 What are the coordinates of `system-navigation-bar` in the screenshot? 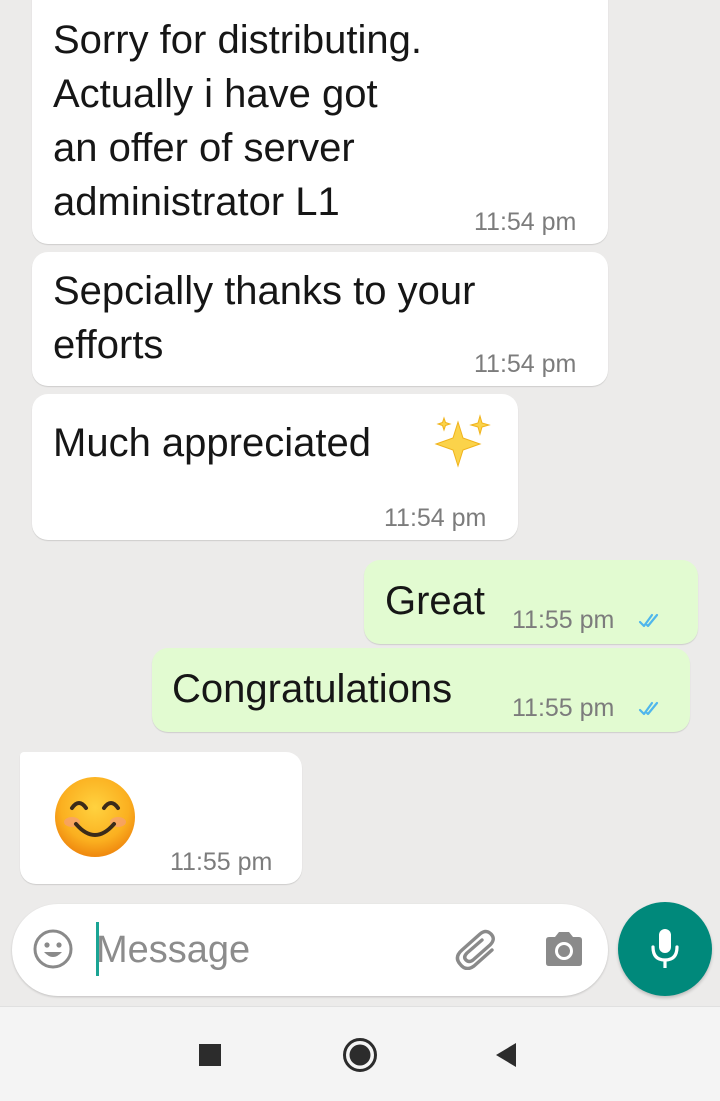 It's located at (360, 1053).